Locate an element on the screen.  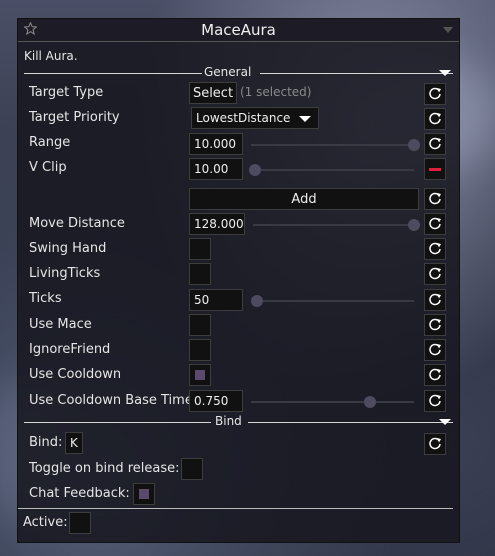
use-mace-checkbox is located at coordinates (200, 325).